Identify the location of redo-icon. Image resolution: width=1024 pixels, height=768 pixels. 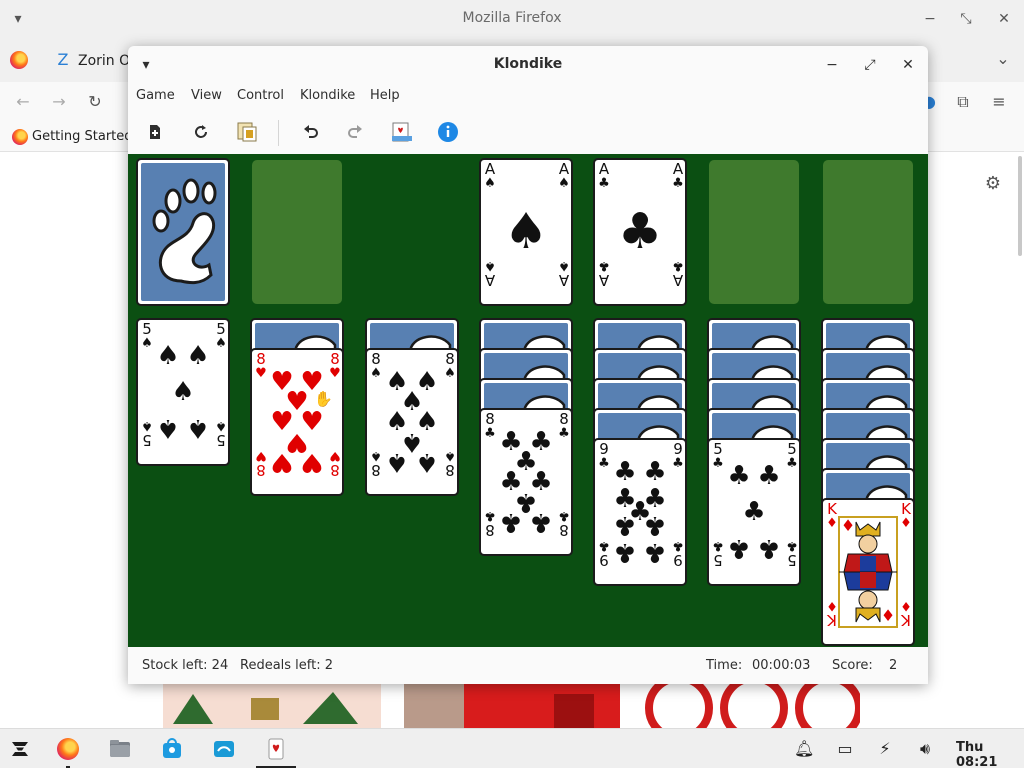
(355, 132).